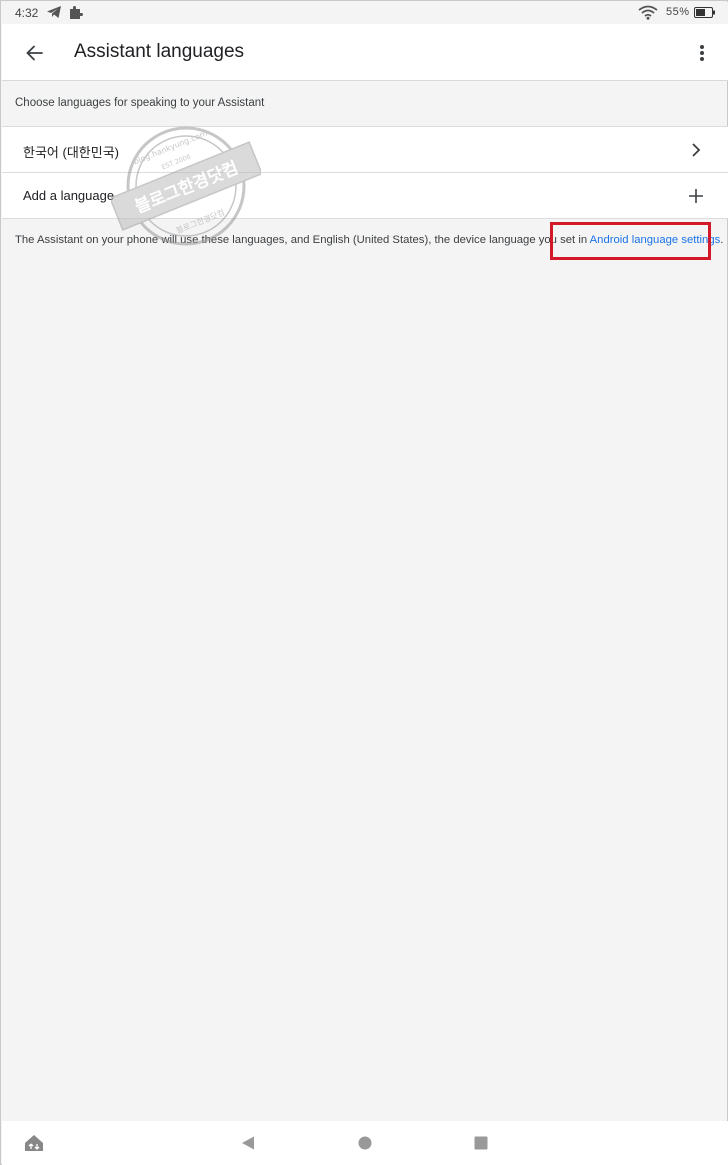 Image resolution: width=728 pixels, height=1165 pixels. I want to click on app-bar: Assistant languages, so click(365, 52).